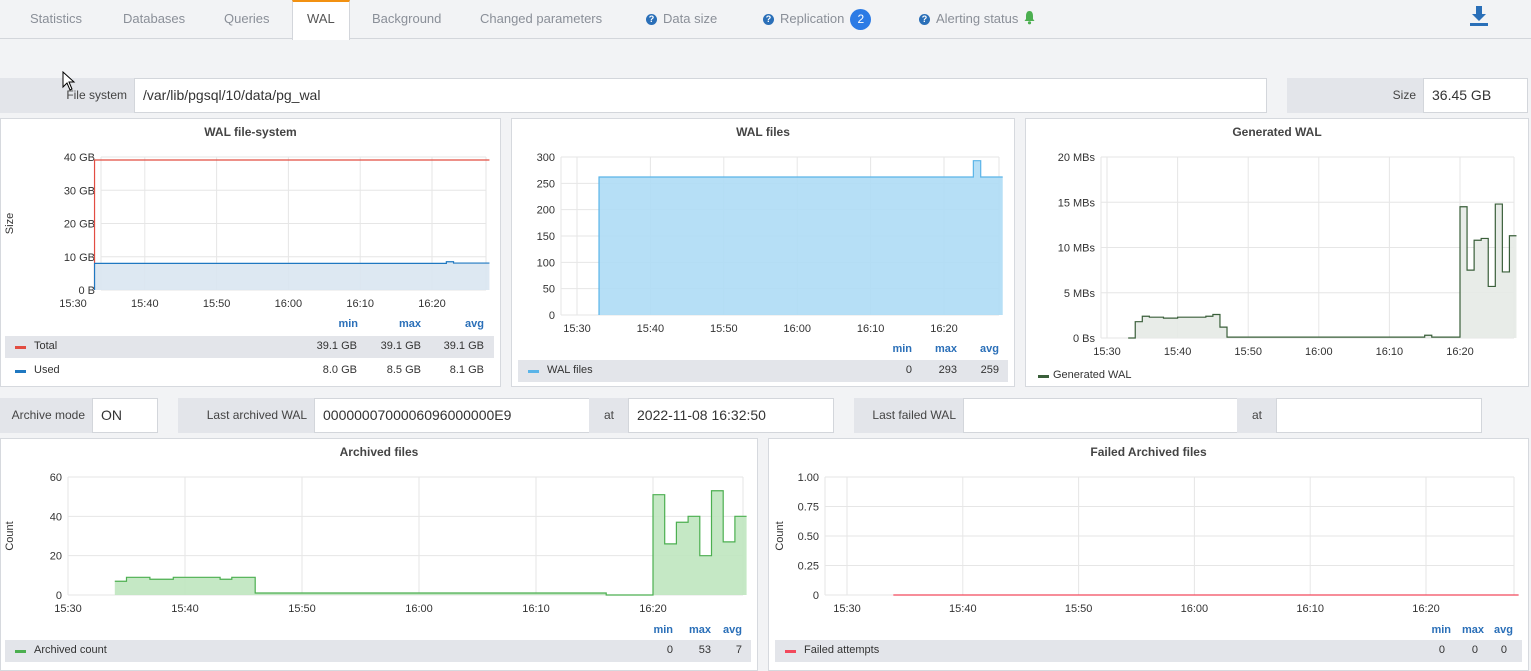 The height and width of the screenshot is (671, 1531). What do you see at coordinates (1077, 203) in the screenshot?
I see `y-tick-label: 15 MBs` at bounding box center [1077, 203].